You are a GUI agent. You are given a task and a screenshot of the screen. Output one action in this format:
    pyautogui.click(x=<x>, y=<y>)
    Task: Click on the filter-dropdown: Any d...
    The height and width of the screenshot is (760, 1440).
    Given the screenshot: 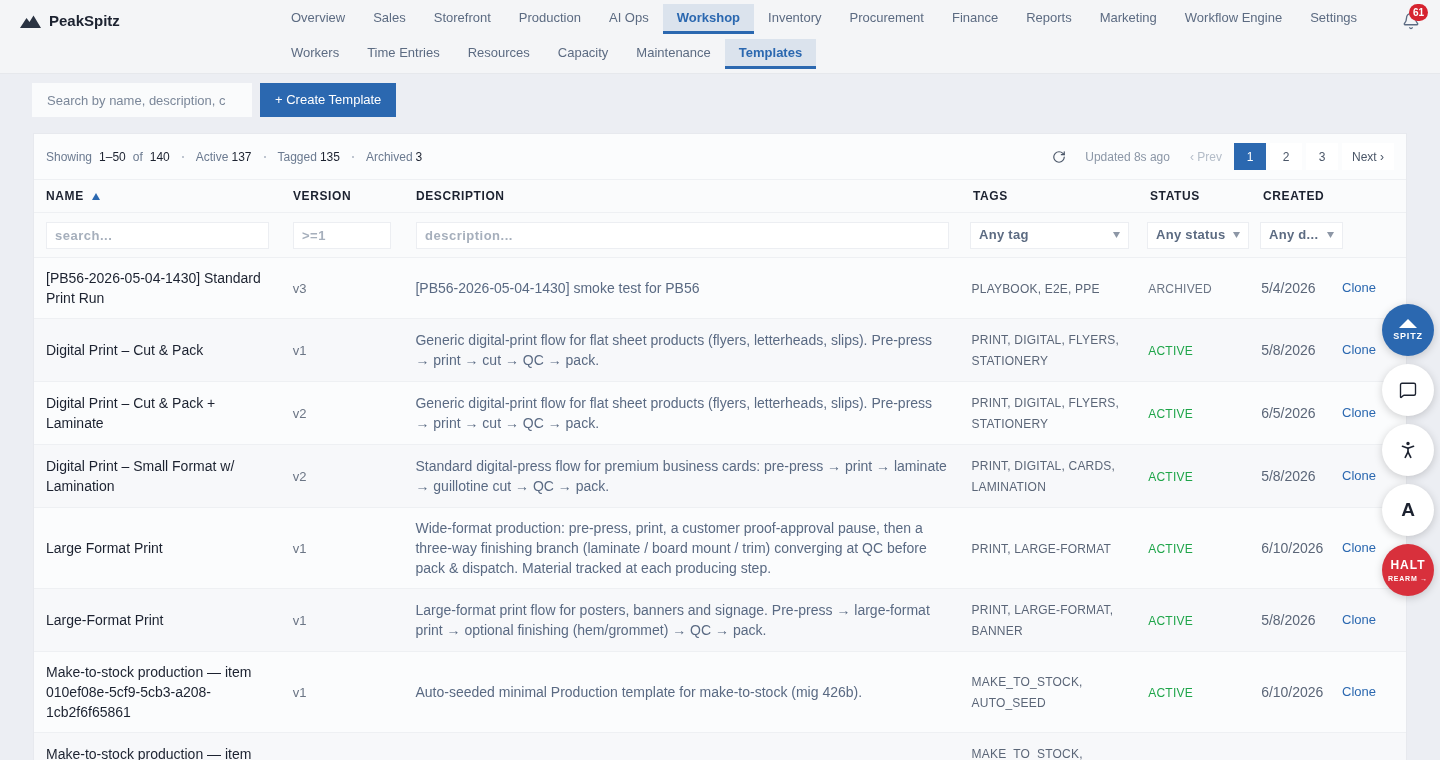 What is the action you would take?
    pyautogui.click(x=1301, y=235)
    